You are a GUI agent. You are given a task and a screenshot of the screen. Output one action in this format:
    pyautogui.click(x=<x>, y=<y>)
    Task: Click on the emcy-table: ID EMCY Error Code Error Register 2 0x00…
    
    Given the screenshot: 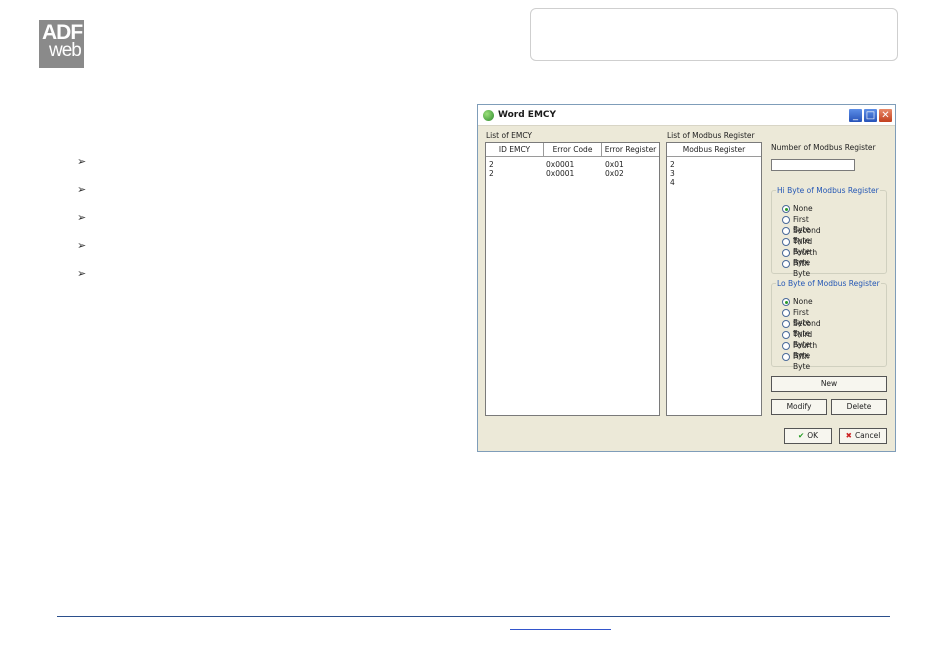 What is the action you would take?
    pyautogui.click(x=572, y=279)
    